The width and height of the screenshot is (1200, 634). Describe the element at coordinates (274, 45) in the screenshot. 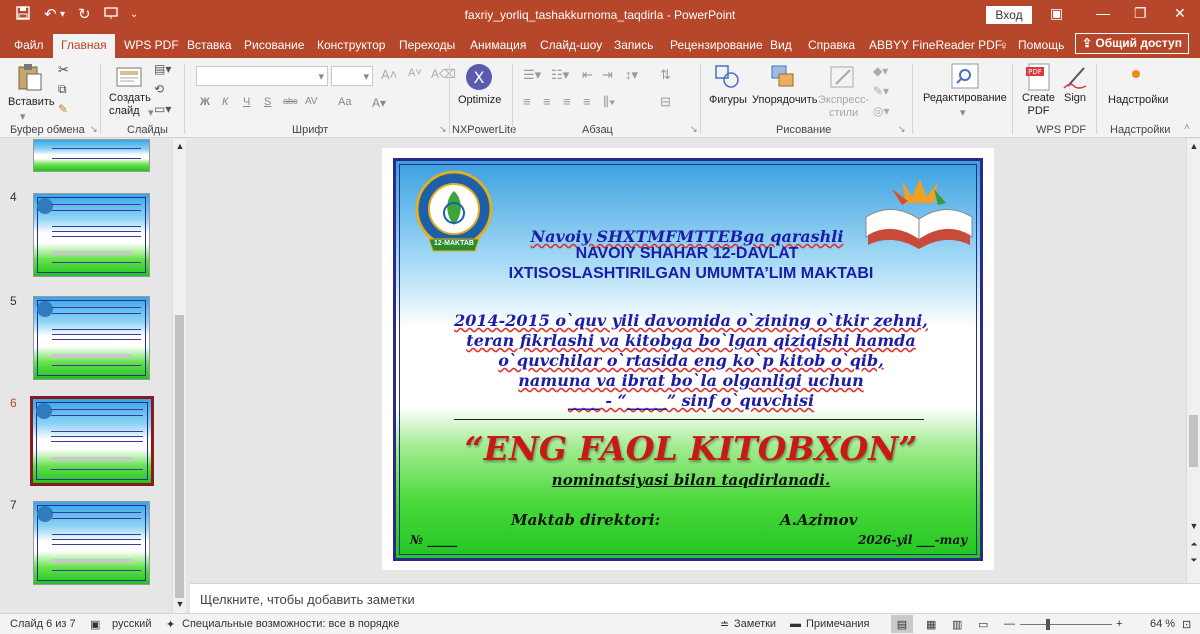

I see `tab-draw: Рисование` at that location.